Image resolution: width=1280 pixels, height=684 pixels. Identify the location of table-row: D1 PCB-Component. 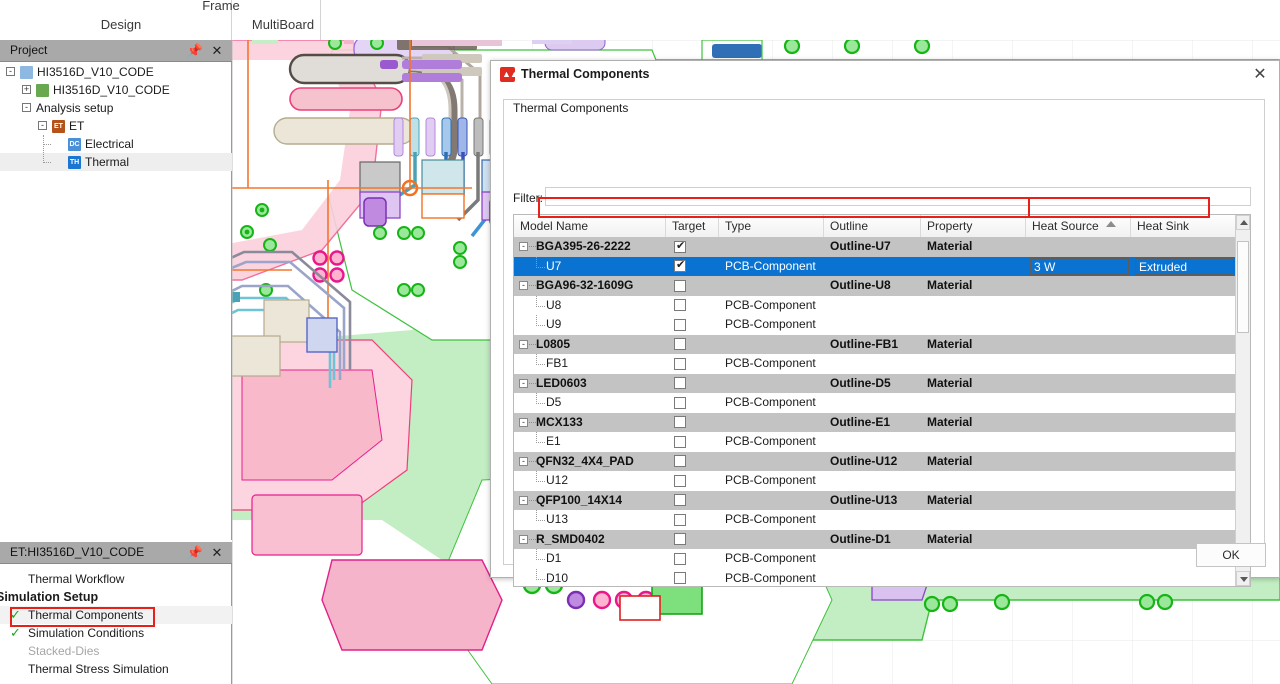
(875, 559).